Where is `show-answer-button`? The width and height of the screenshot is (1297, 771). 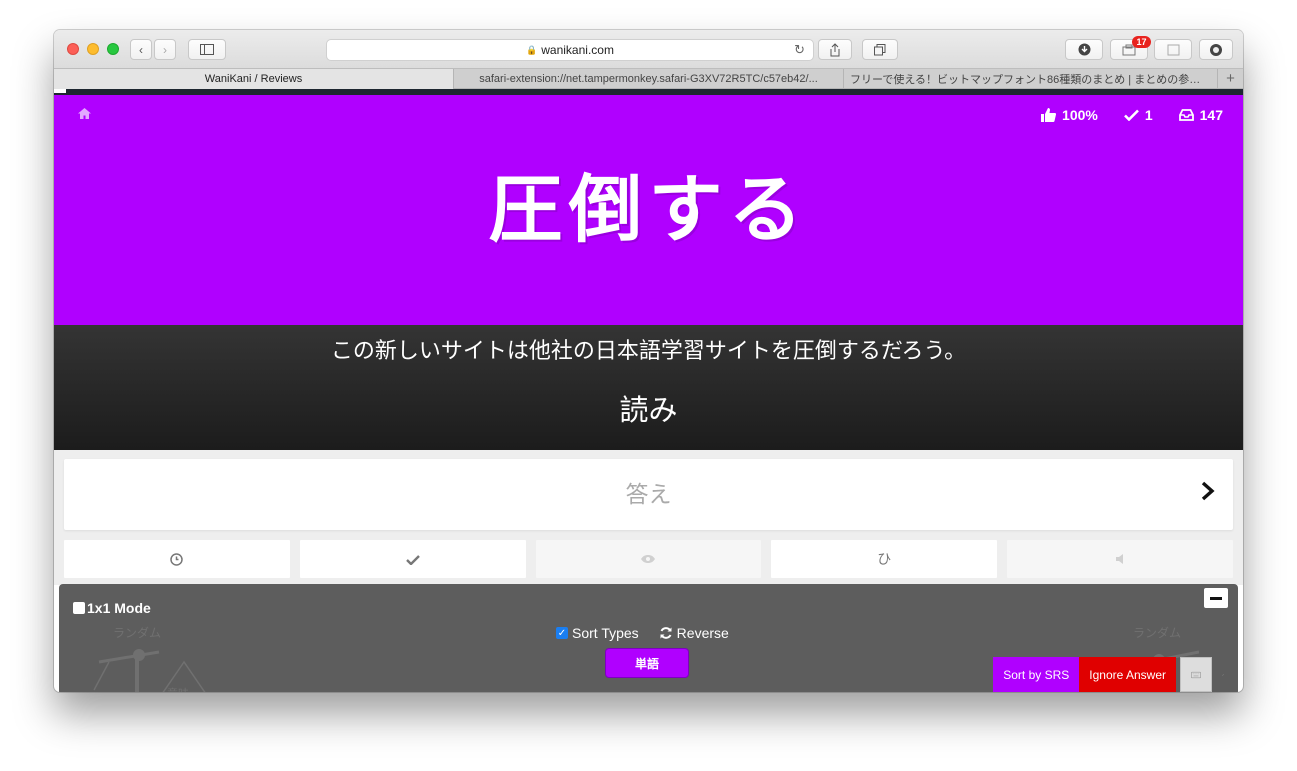 show-answer-button is located at coordinates (648, 559).